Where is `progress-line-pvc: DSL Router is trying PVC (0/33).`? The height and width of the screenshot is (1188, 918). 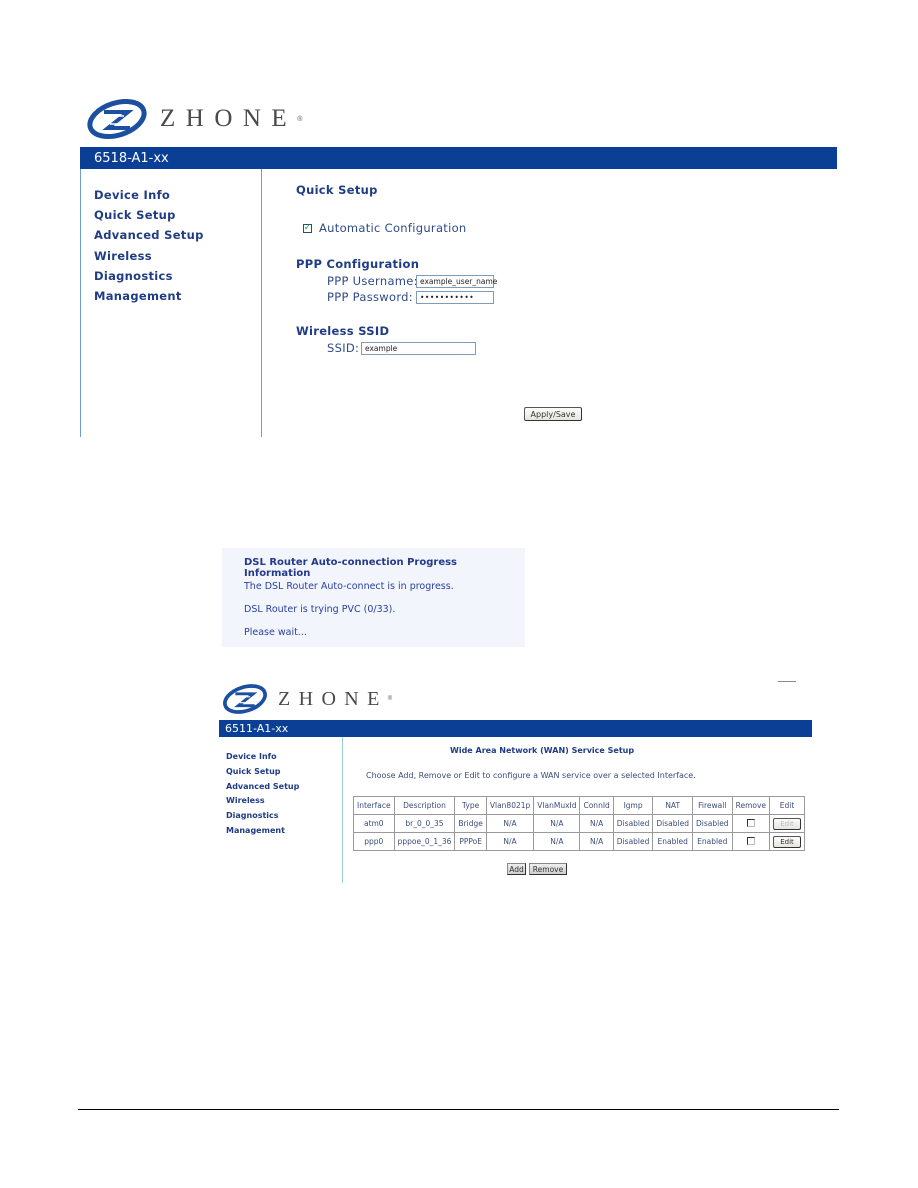
progress-line-pvc: DSL Router is trying PVC (0/33). is located at coordinates (320, 609).